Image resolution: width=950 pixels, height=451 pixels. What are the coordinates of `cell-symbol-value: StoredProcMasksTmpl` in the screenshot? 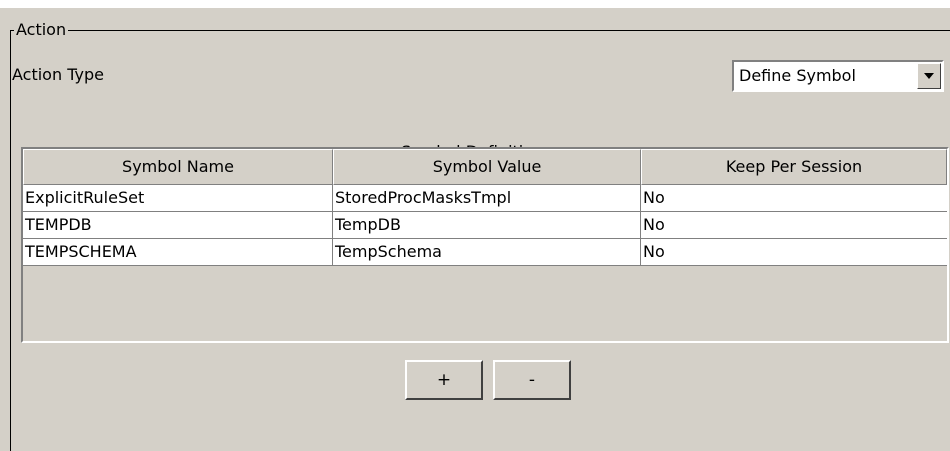 It's located at (487, 198).